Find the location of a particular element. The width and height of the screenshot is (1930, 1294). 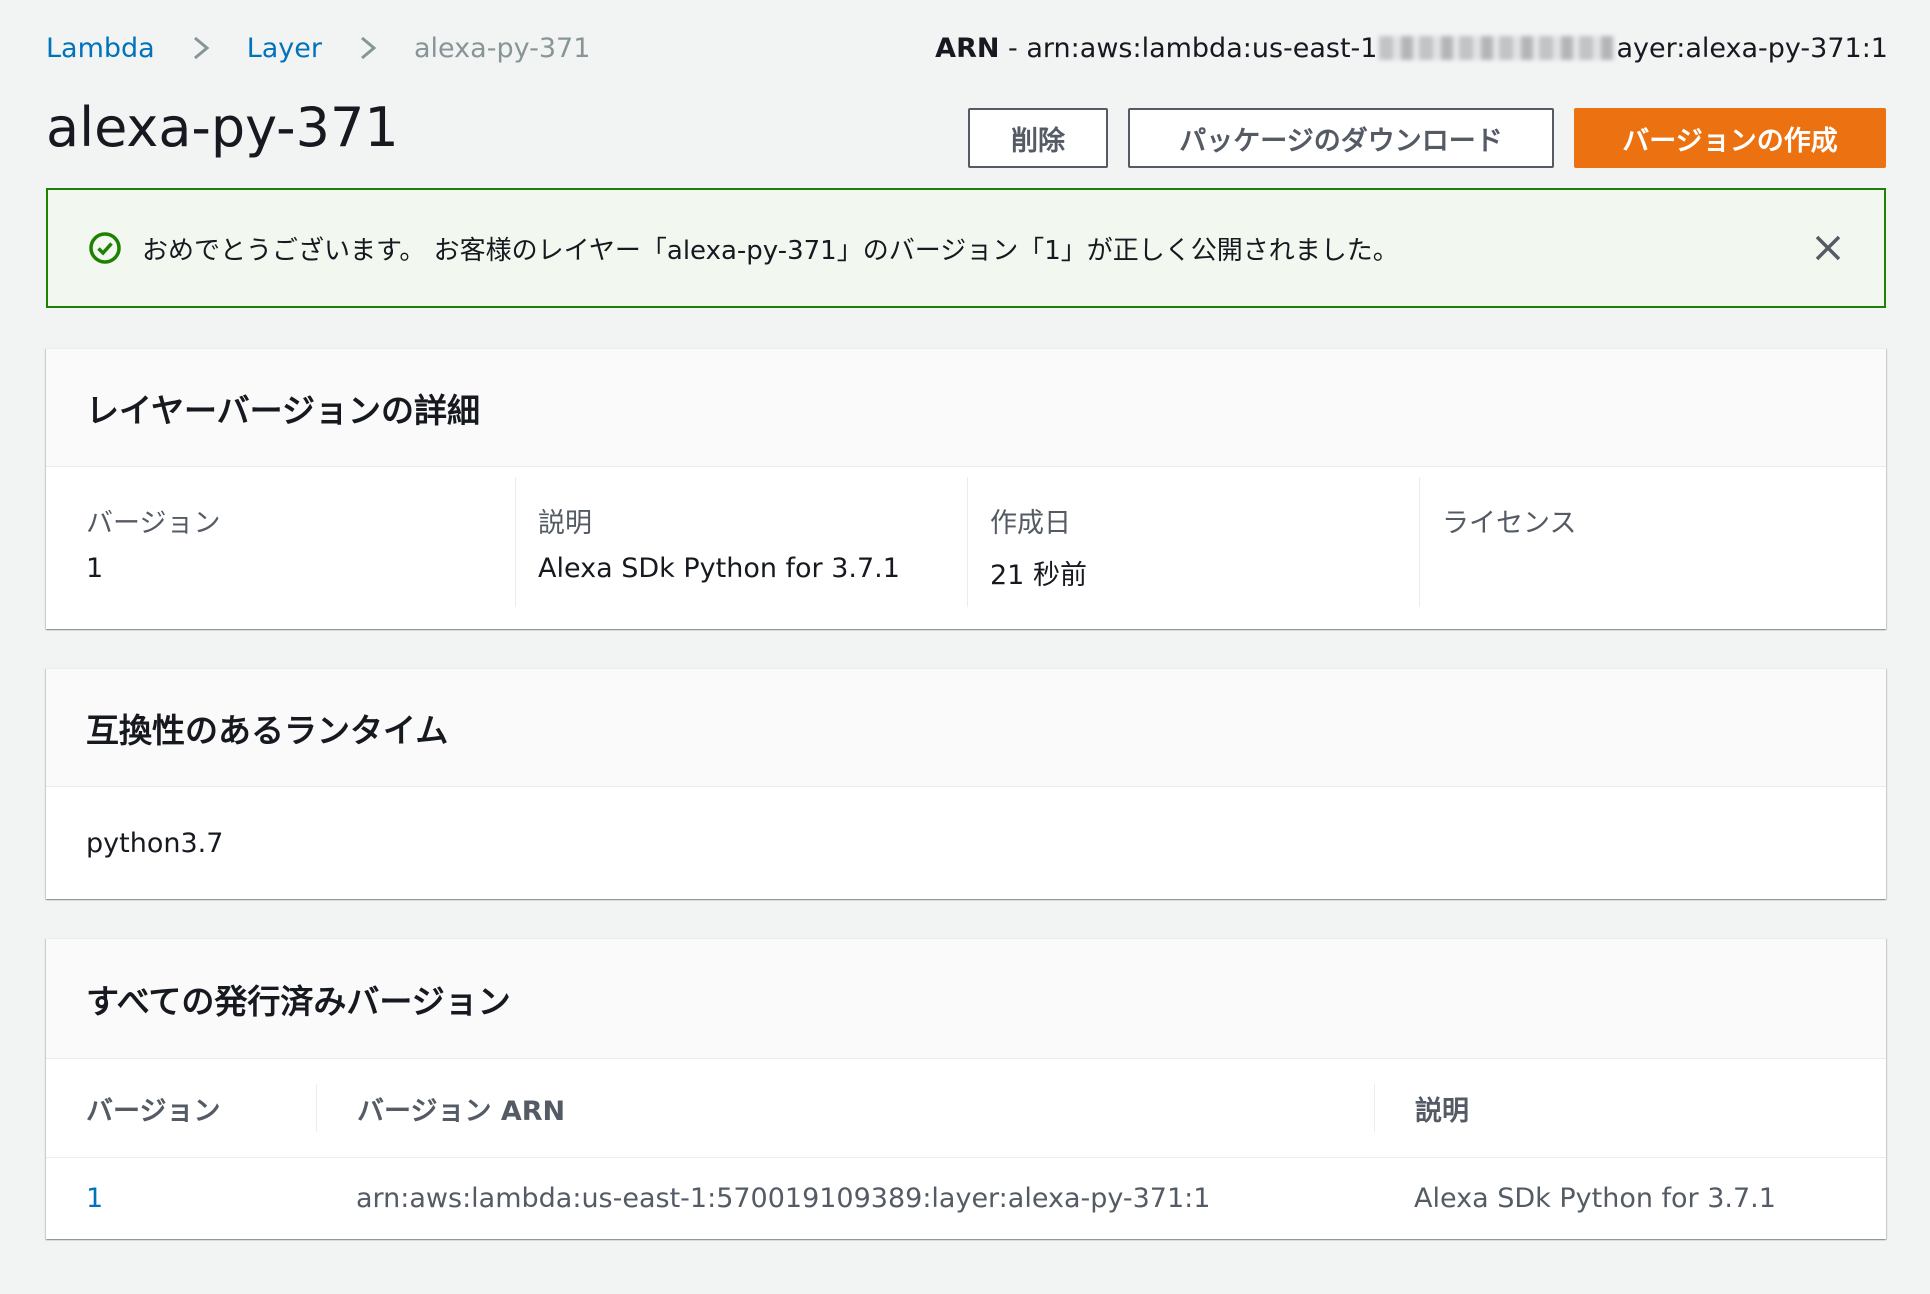

breadcrumb: Lambda Layer alexa-py-371 is located at coordinates (318, 48).